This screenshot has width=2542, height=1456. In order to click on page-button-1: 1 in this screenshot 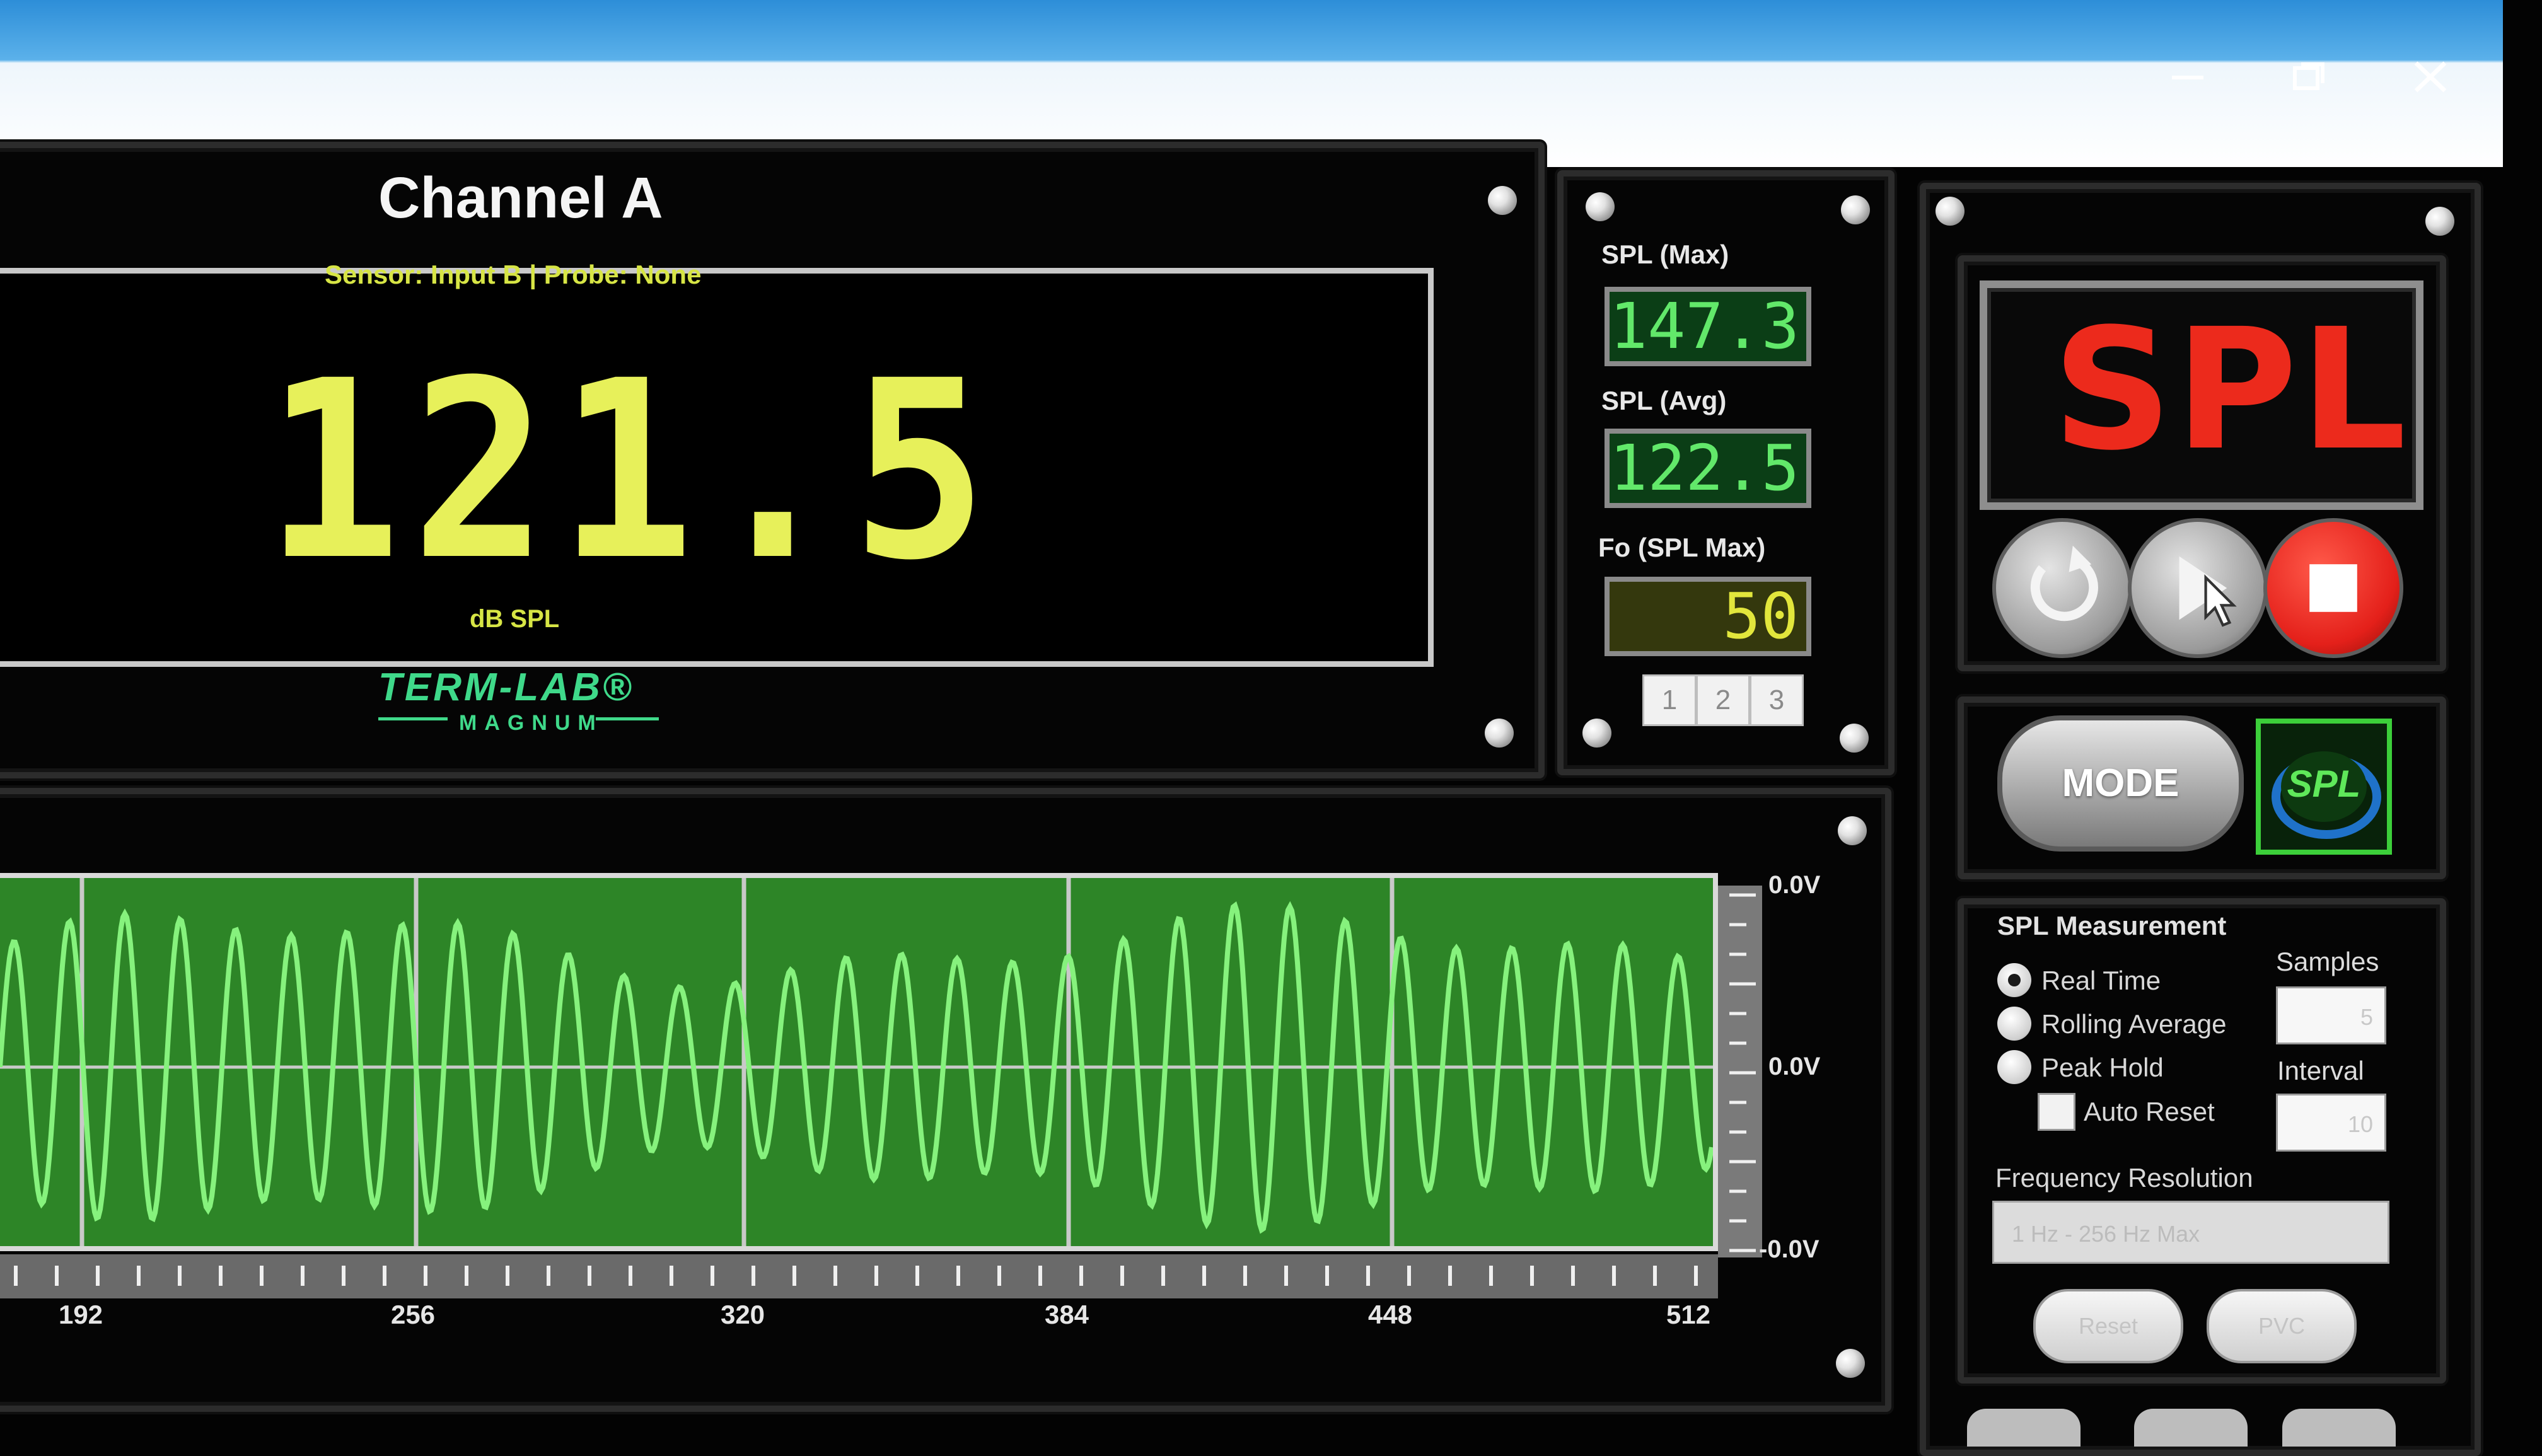, I will do `click(1669, 700)`.